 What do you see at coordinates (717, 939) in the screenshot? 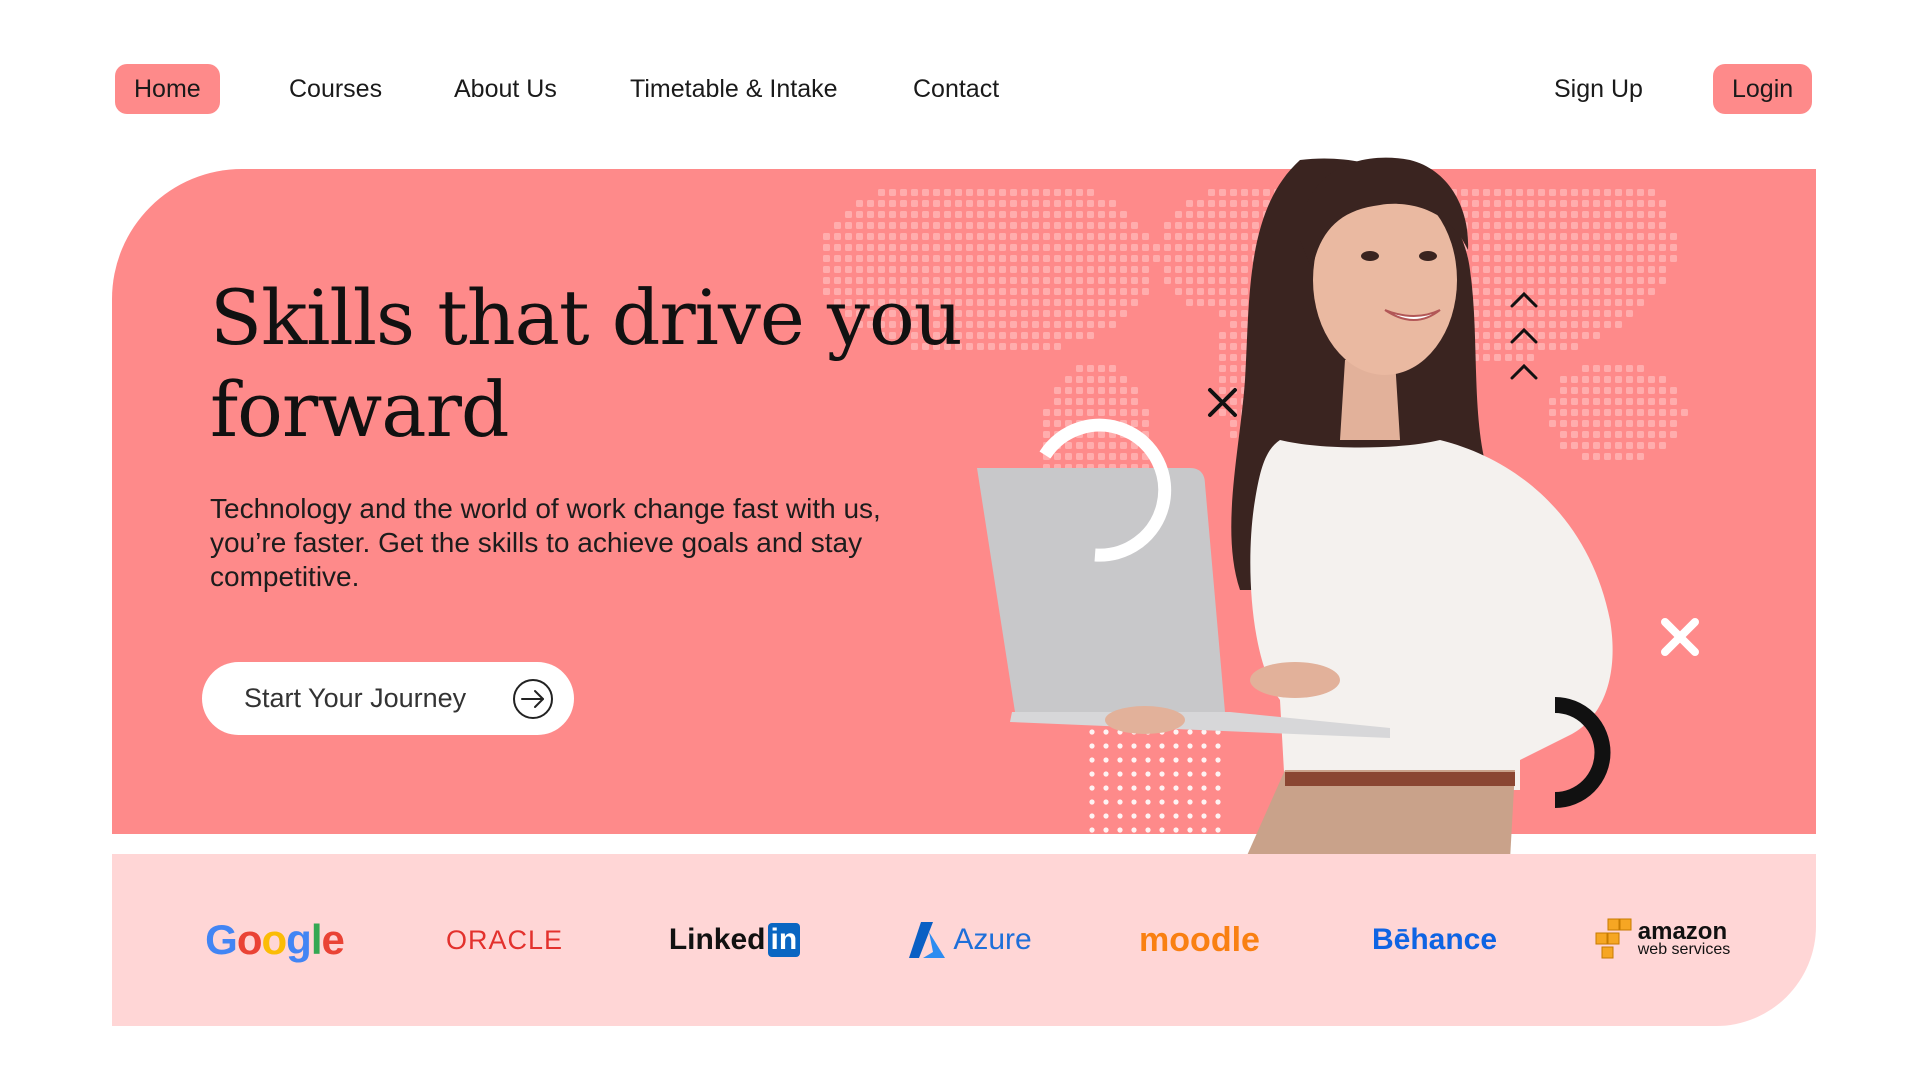
I see `linkedin-logo-text: Linked` at bounding box center [717, 939].